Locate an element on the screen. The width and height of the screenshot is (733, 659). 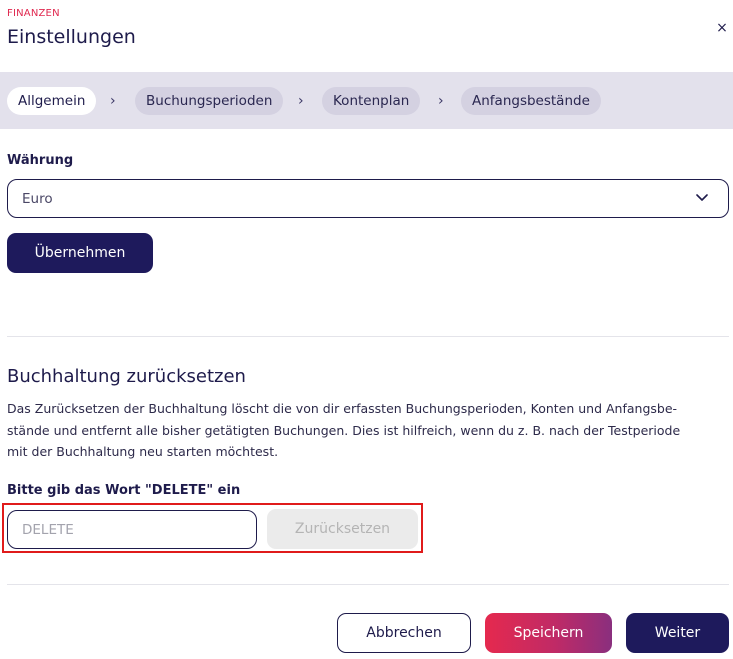
currency-select: Euro is located at coordinates (368, 198).